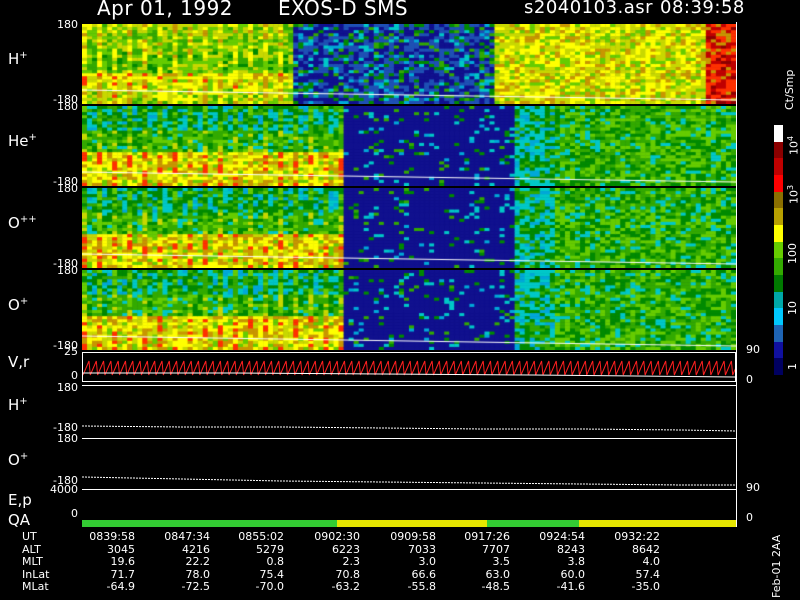 This screenshot has width=800, height=600. I want to click on oplusplus-label-text: O, so click(14, 223).